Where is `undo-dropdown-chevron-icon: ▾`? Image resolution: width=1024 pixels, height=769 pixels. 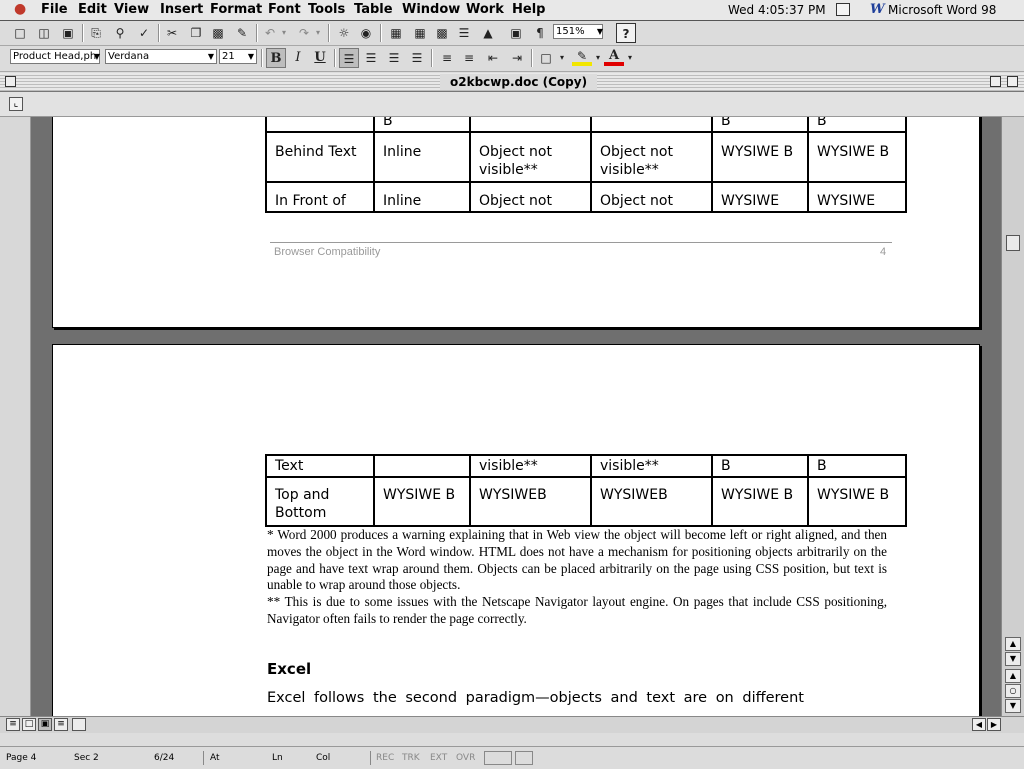
undo-dropdown-chevron-icon: ▾ is located at coordinates (284, 33).